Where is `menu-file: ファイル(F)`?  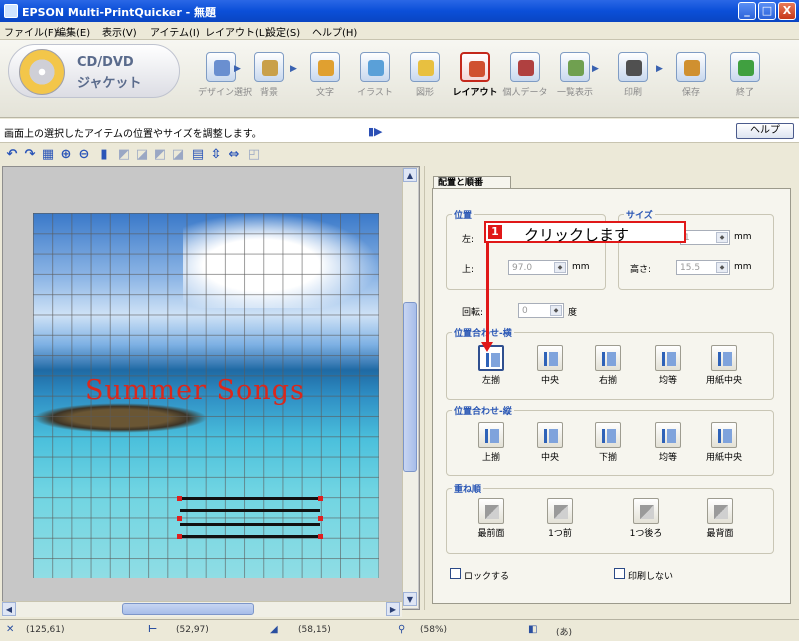 menu-file: ファイル(F) is located at coordinates (31, 31).